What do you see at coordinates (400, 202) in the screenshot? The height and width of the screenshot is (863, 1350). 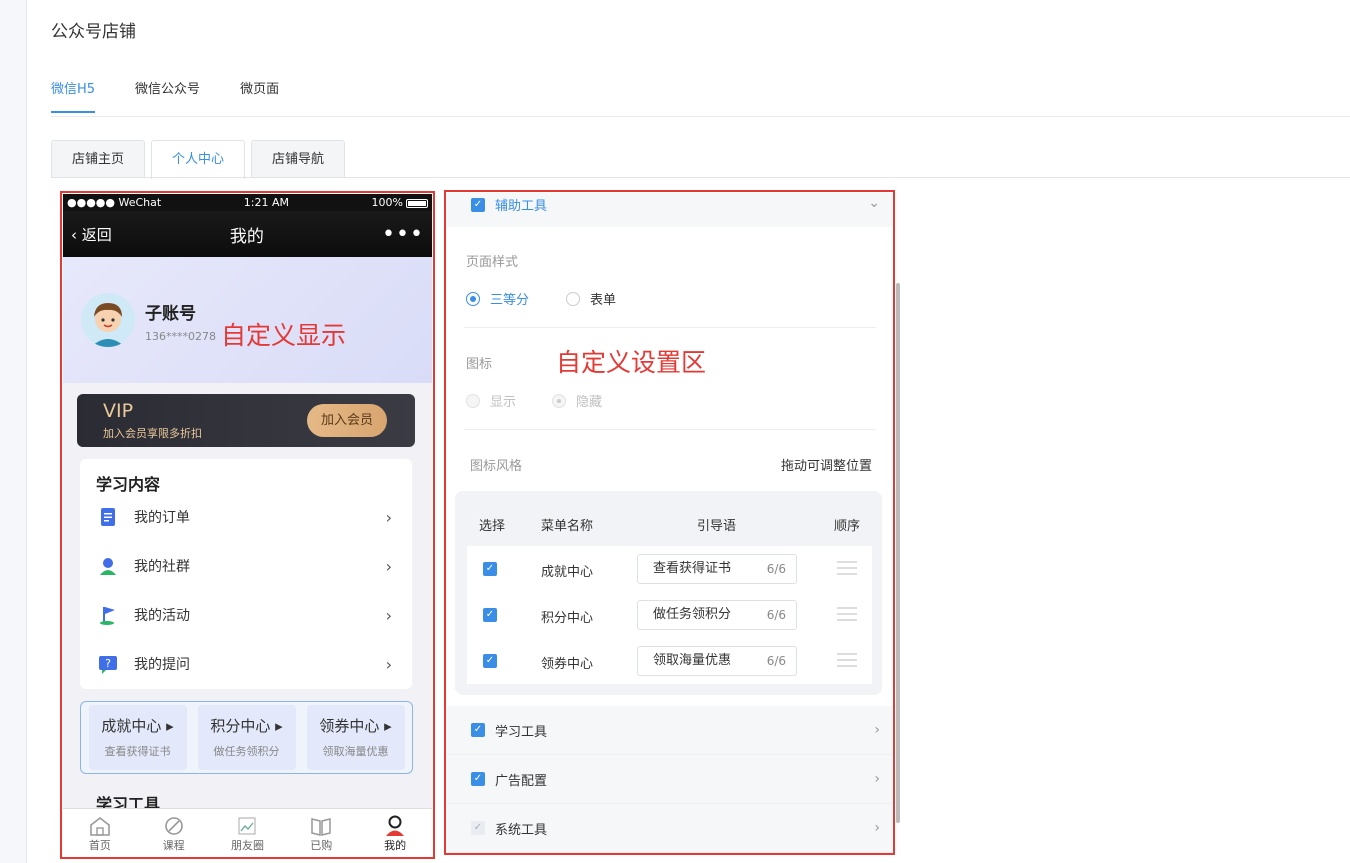 I see `battery-status: 100%` at bounding box center [400, 202].